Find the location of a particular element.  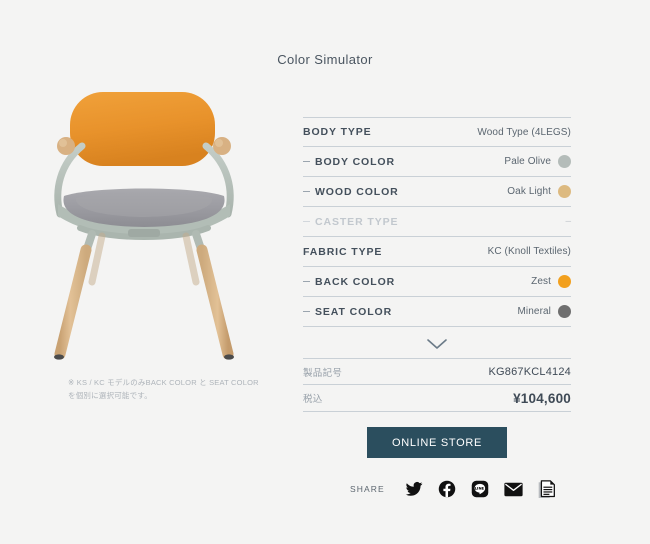

expand-details-toggle is located at coordinates (437, 344).